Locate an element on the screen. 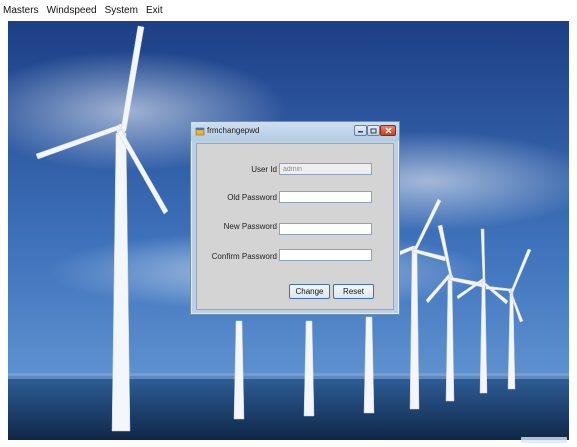 This screenshot has width=577, height=447. wallpaper-watermark is located at coordinates (544, 440).